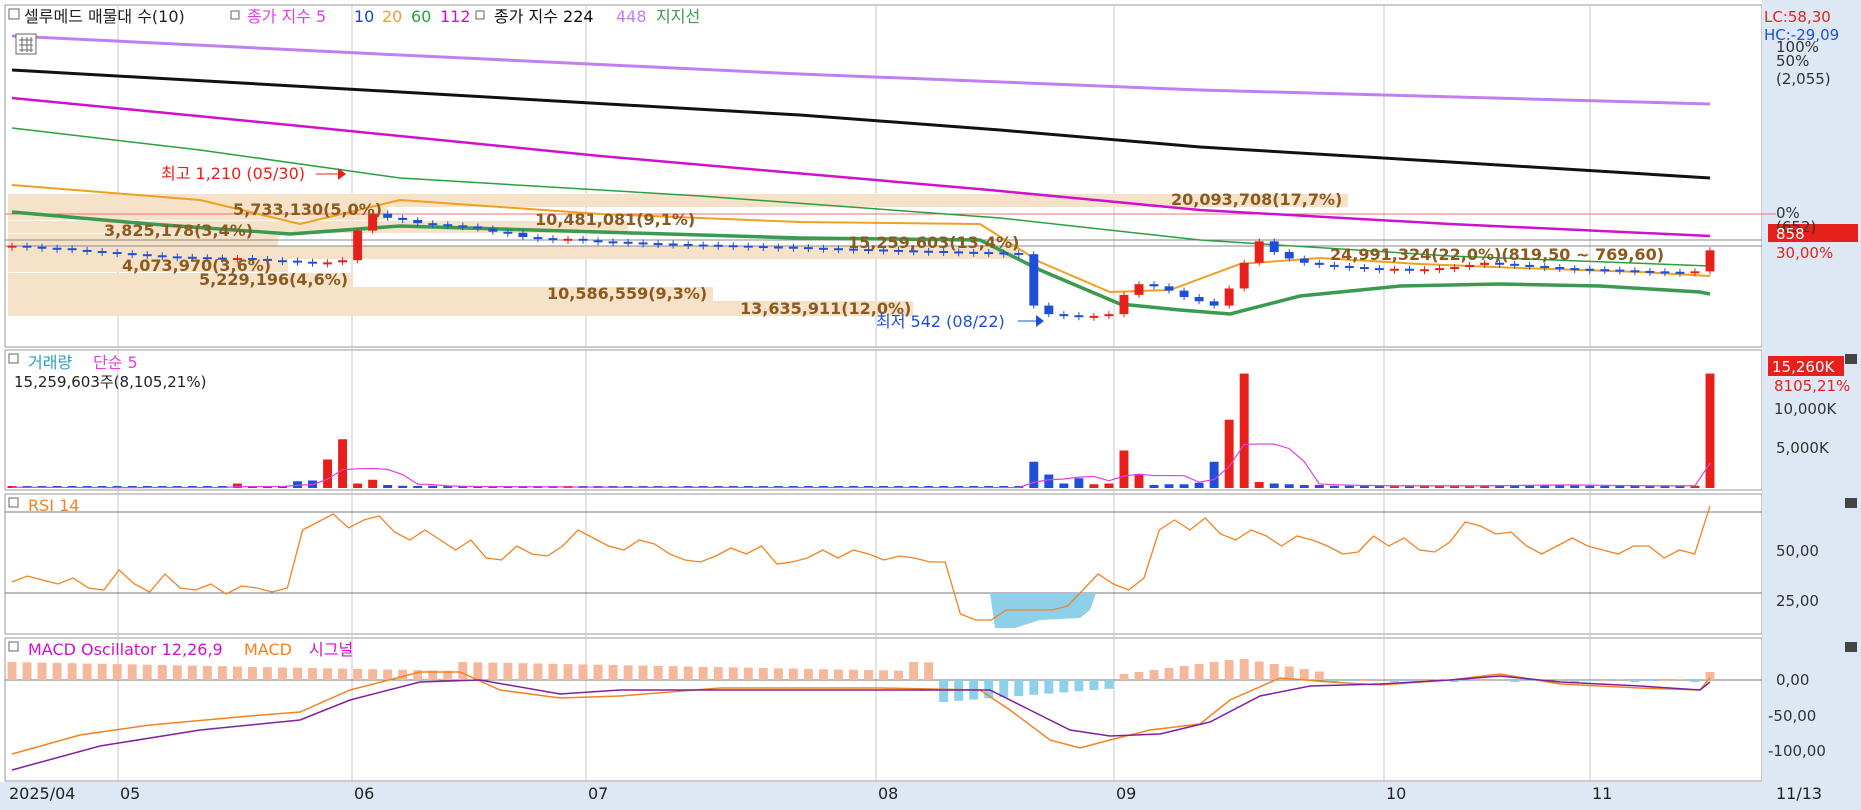 The image size is (1861, 810). Describe the element at coordinates (307, 209) in the screenshot. I see `vp-label-2: 5,733,130(5,0%)` at that location.